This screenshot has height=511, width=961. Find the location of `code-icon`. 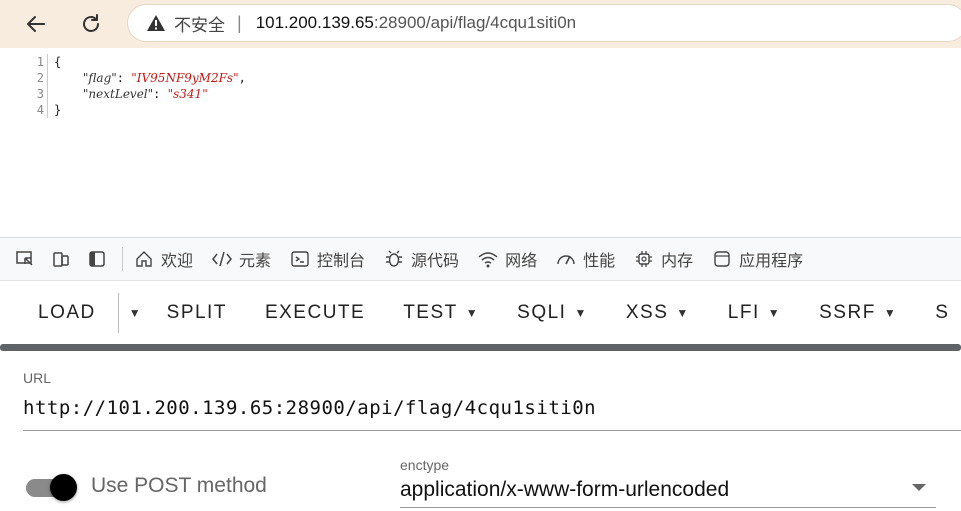

code-icon is located at coordinates (222, 259).